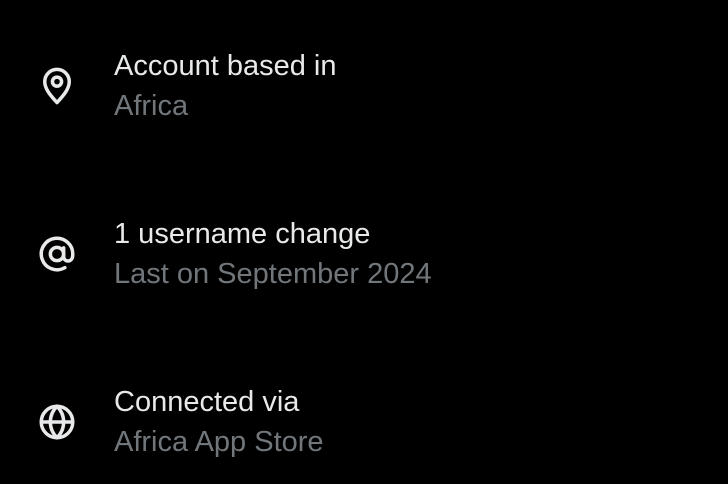 The image size is (728, 484). What do you see at coordinates (151, 106) in the screenshot?
I see `account-location-value: Africa` at bounding box center [151, 106].